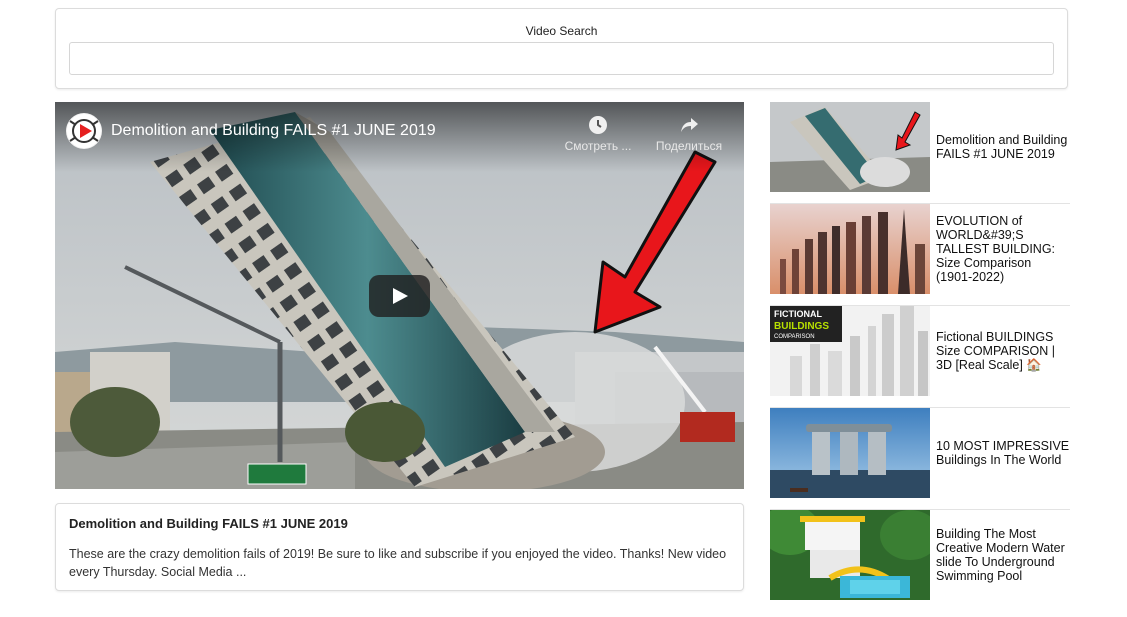 The image size is (1127, 617). Describe the element at coordinates (794, 337) in the screenshot. I see `thumb-text-line3: COMPARISON` at that location.